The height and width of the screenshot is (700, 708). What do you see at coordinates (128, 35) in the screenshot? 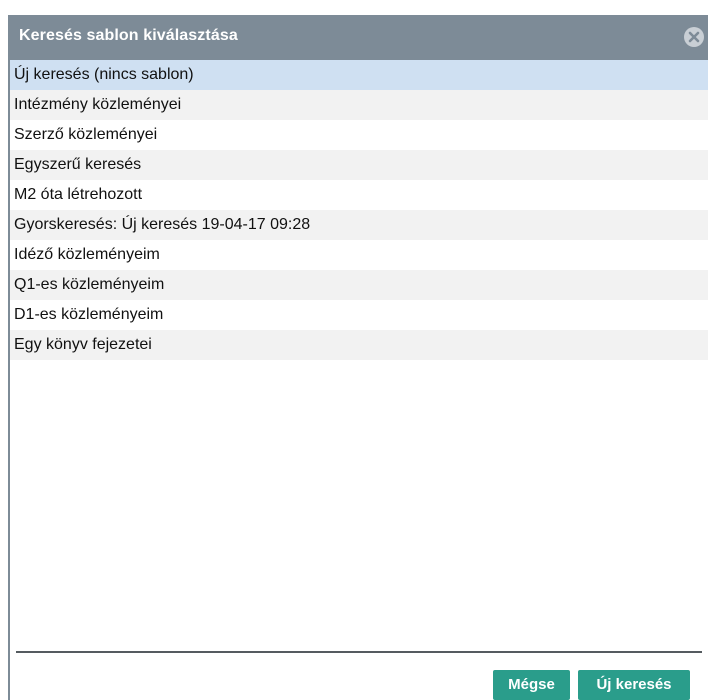
I see `dialog-title: Keresés sablon kiválasztása` at bounding box center [128, 35].